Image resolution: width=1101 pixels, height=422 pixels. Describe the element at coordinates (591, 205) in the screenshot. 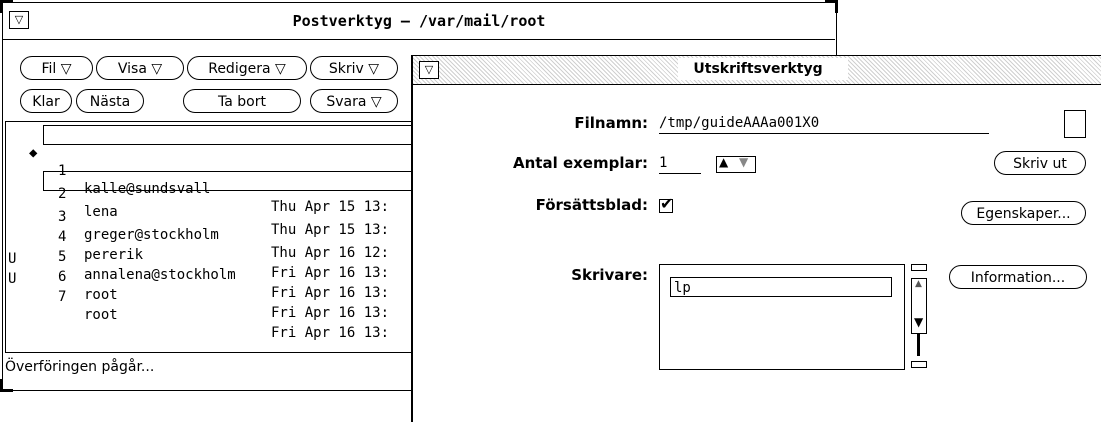

I see `cover-sheet-label: Försättsblad:` at that location.